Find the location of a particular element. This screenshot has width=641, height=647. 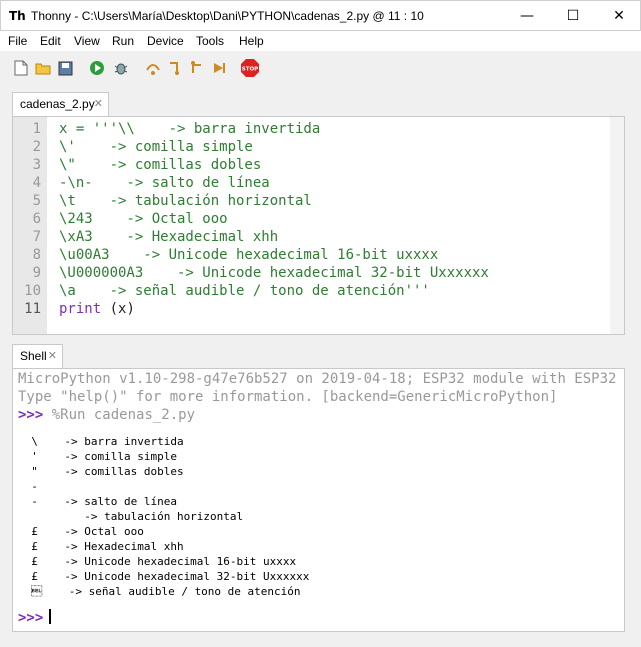

code-line-print: print (x) is located at coordinates (97, 309).